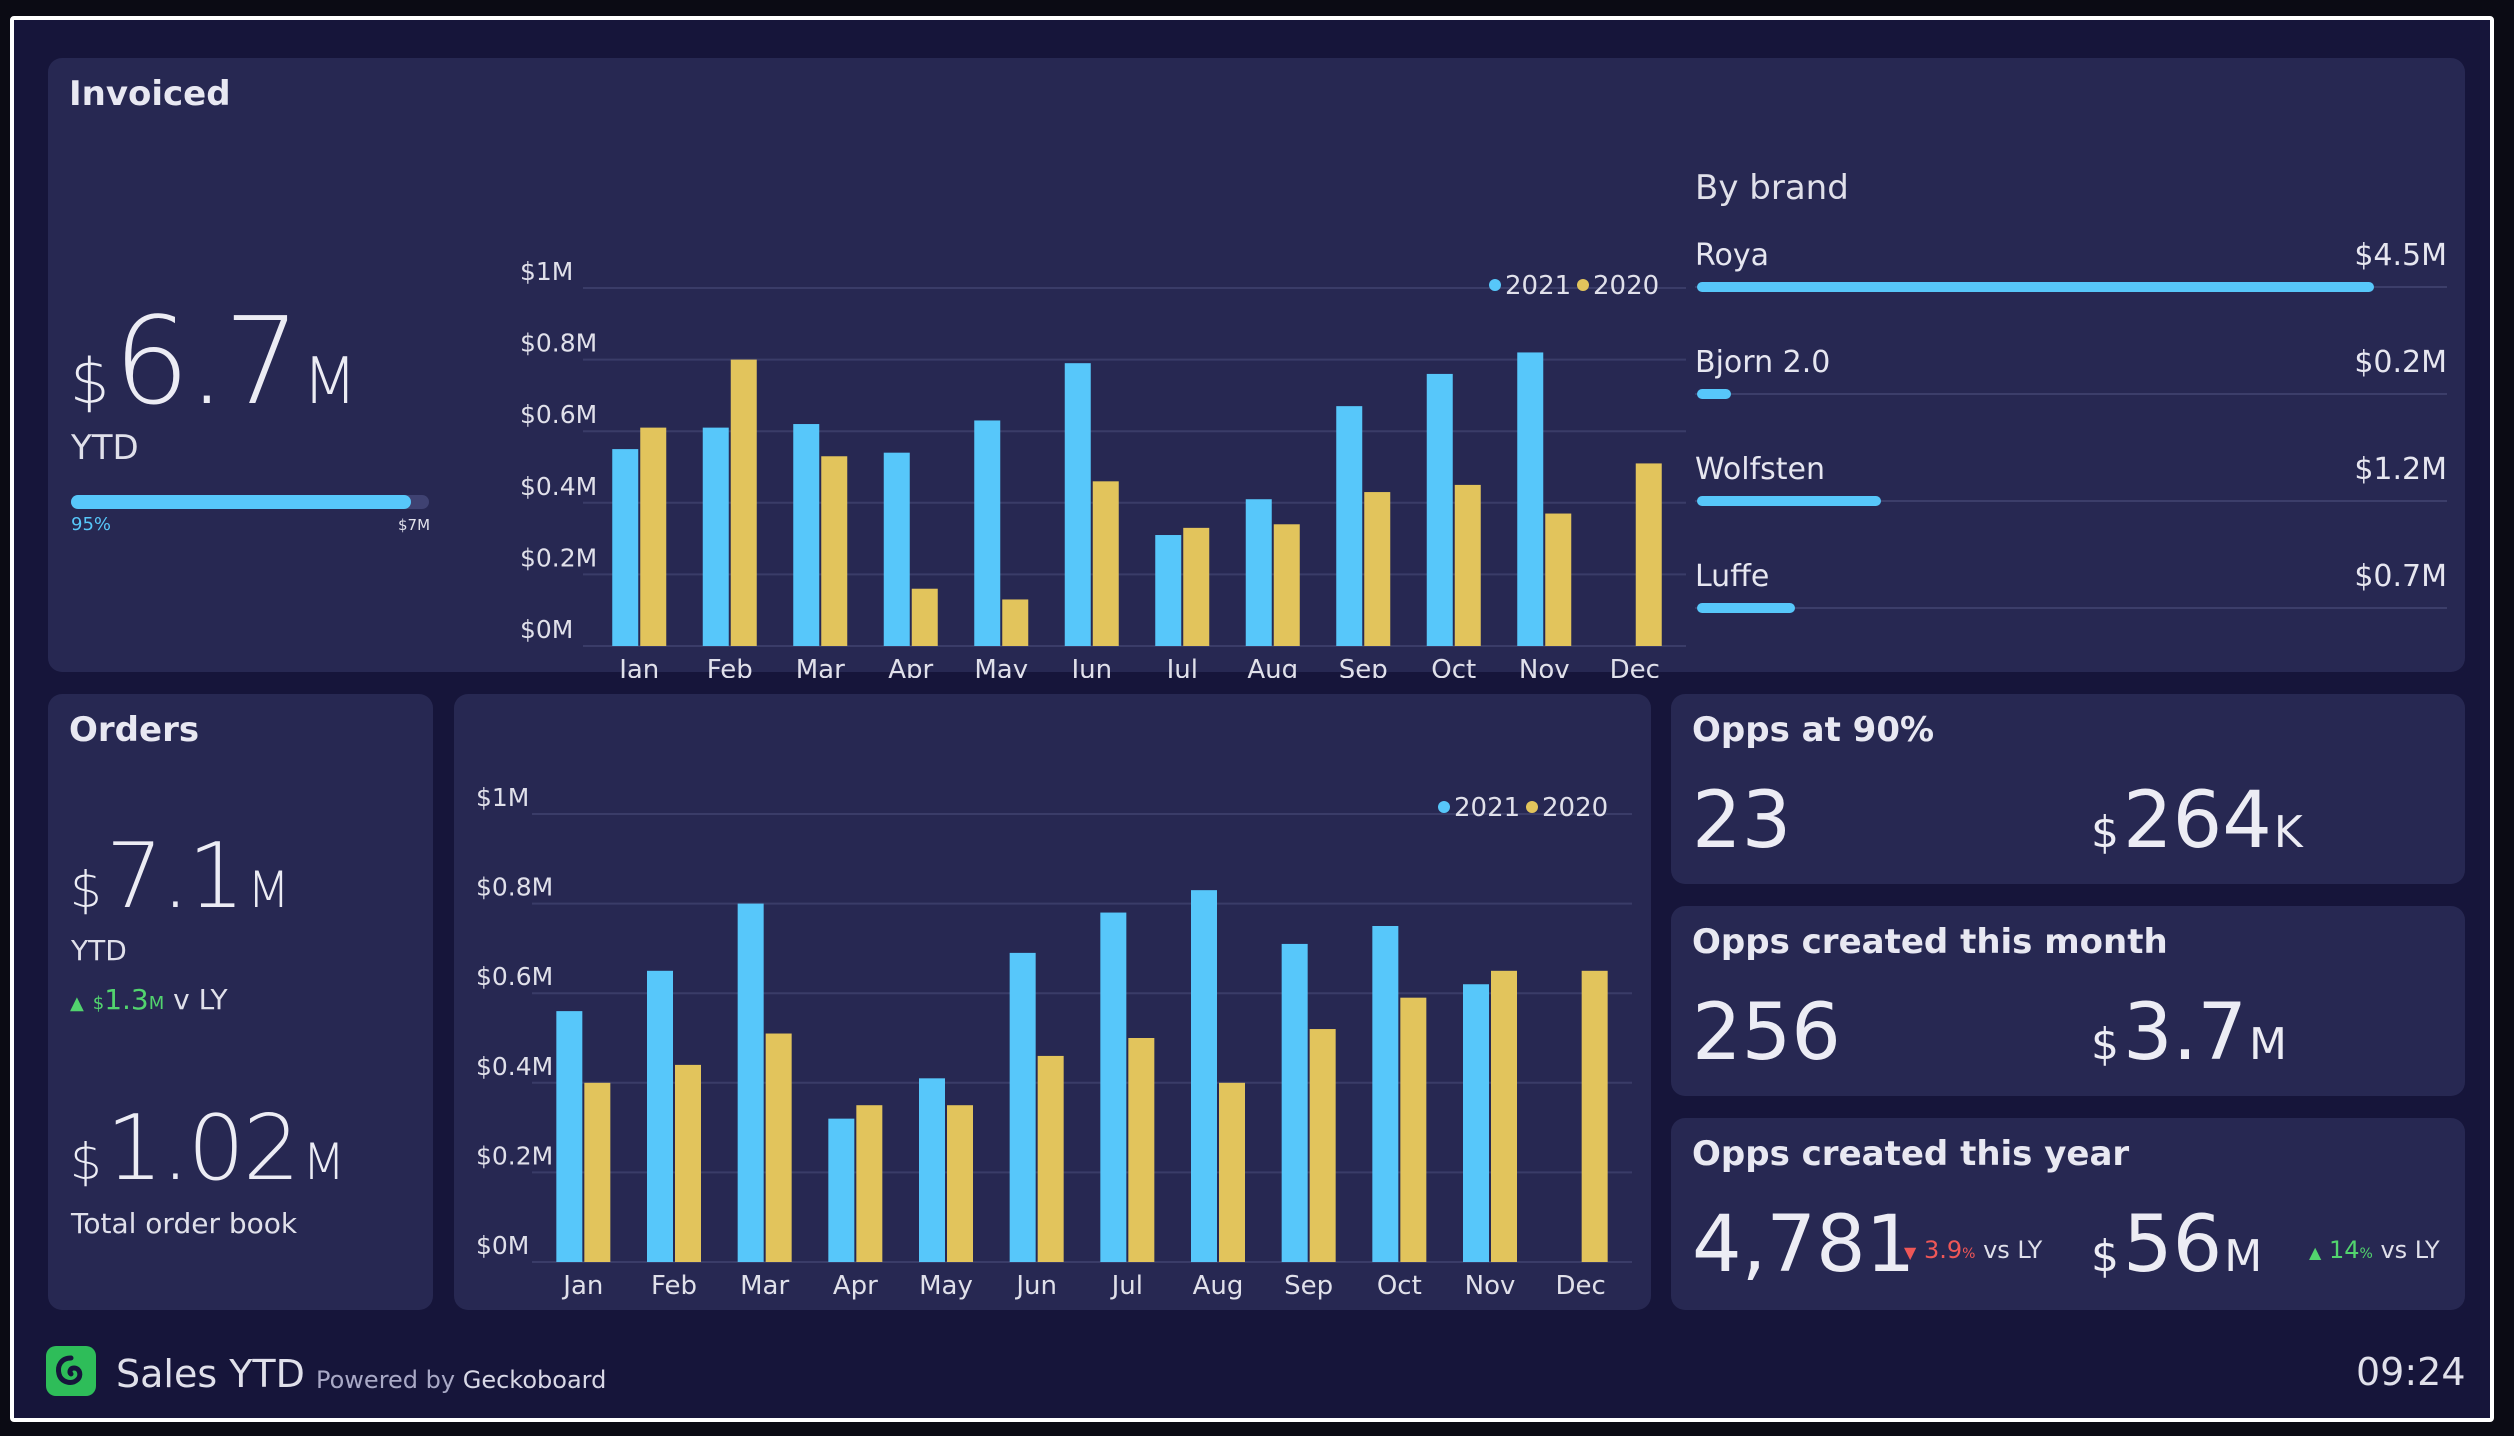 The width and height of the screenshot is (2514, 1436). What do you see at coordinates (2400, 576) in the screenshot?
I see `brand-value: $0.7M` at bounding box center [2400, 576].